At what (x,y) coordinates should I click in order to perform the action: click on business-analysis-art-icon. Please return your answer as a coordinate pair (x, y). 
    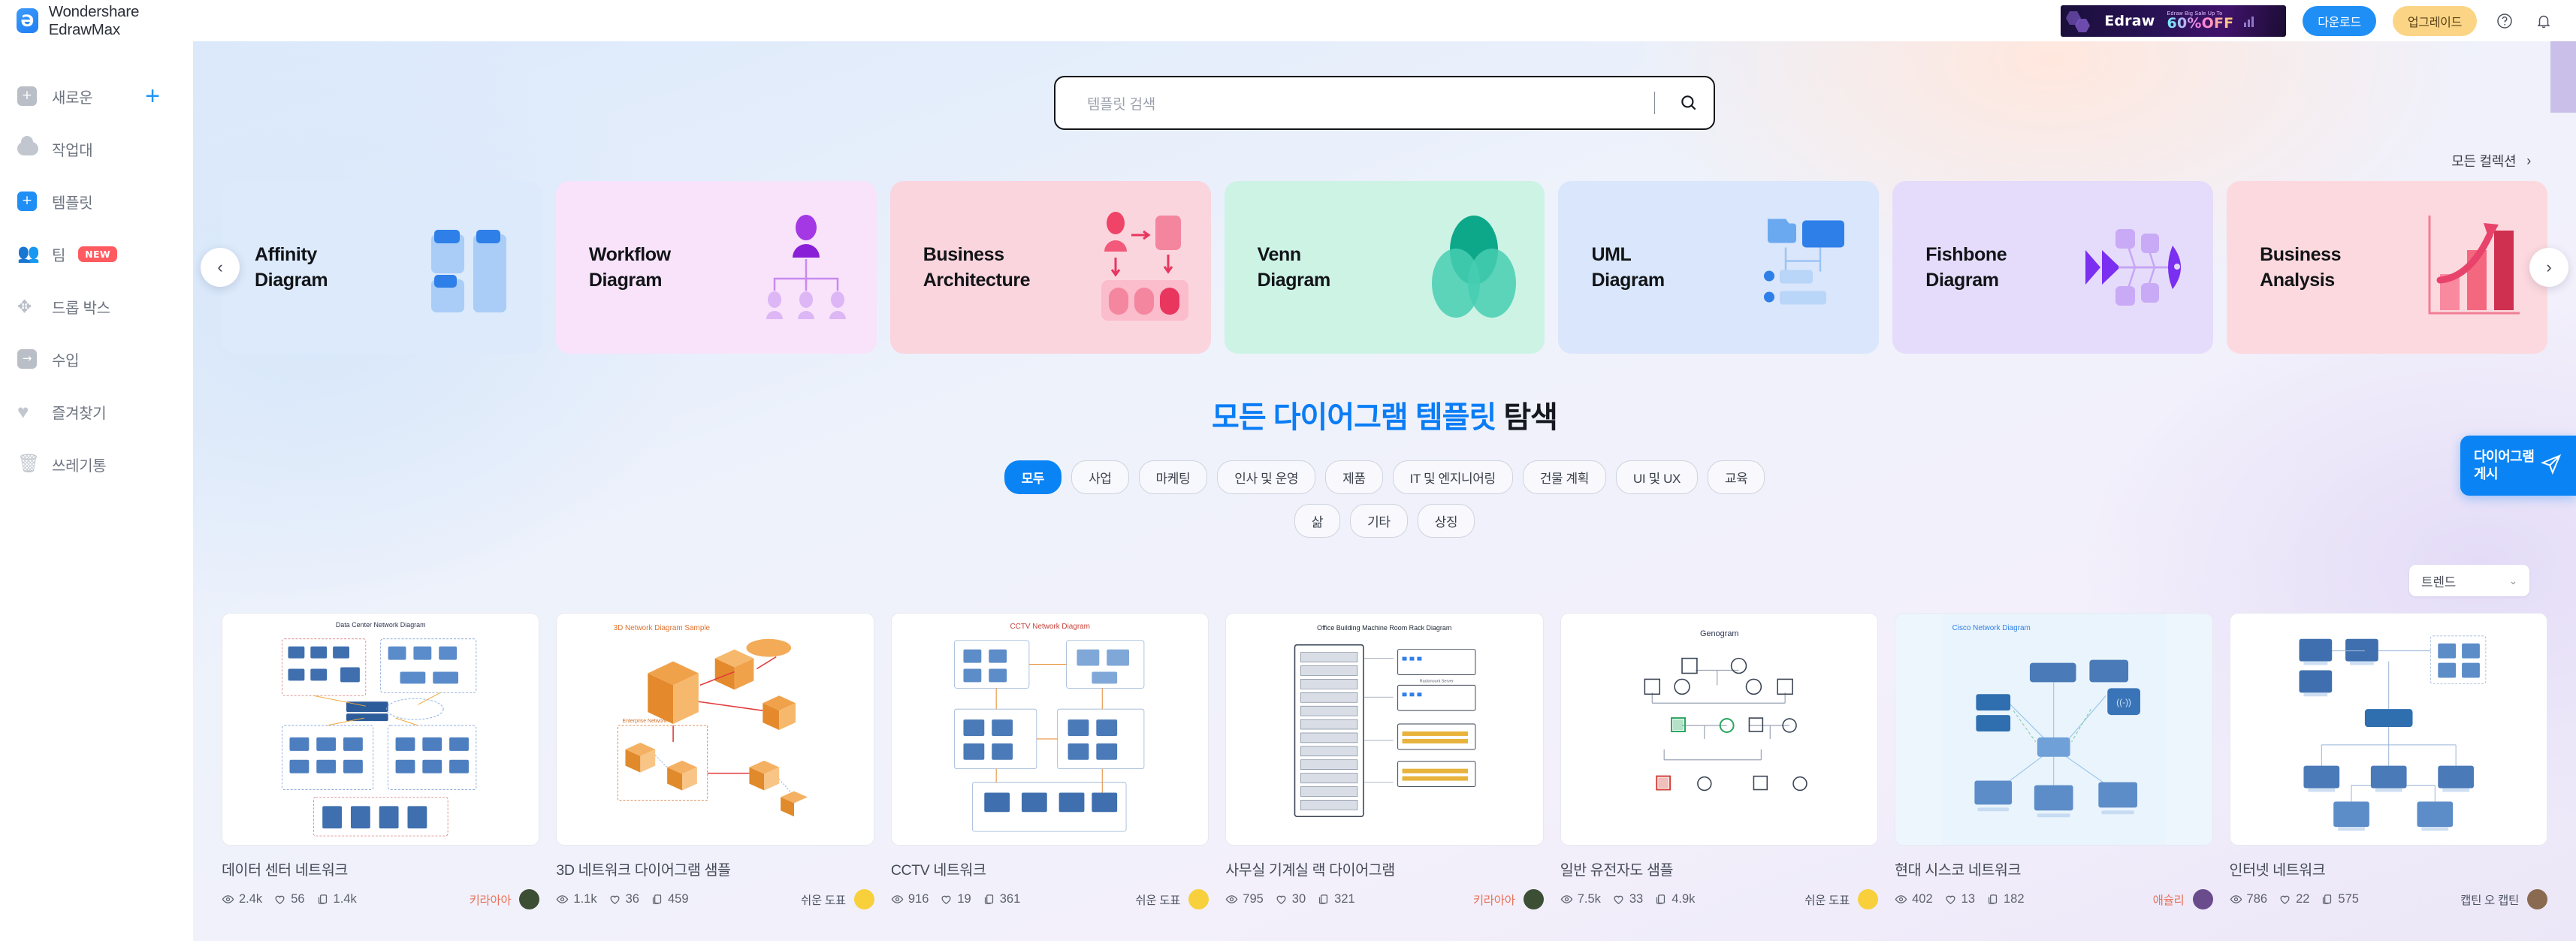
    Looking at the image, I should click on (2474, 265).